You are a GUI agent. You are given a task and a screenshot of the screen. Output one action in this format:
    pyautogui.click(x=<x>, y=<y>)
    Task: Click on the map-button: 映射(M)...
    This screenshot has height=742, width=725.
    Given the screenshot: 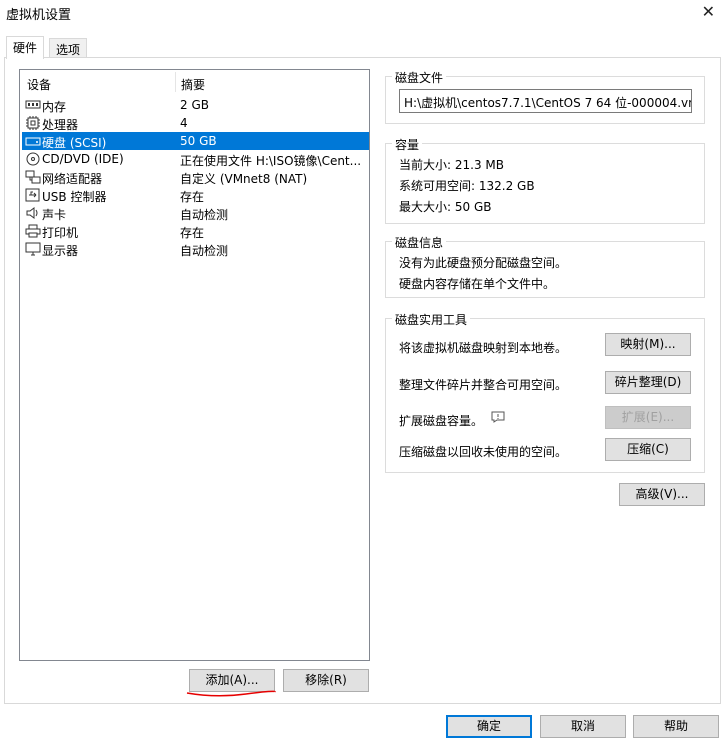 What is the action you would take?
    pyautogui.click(x=648, y=344)
    